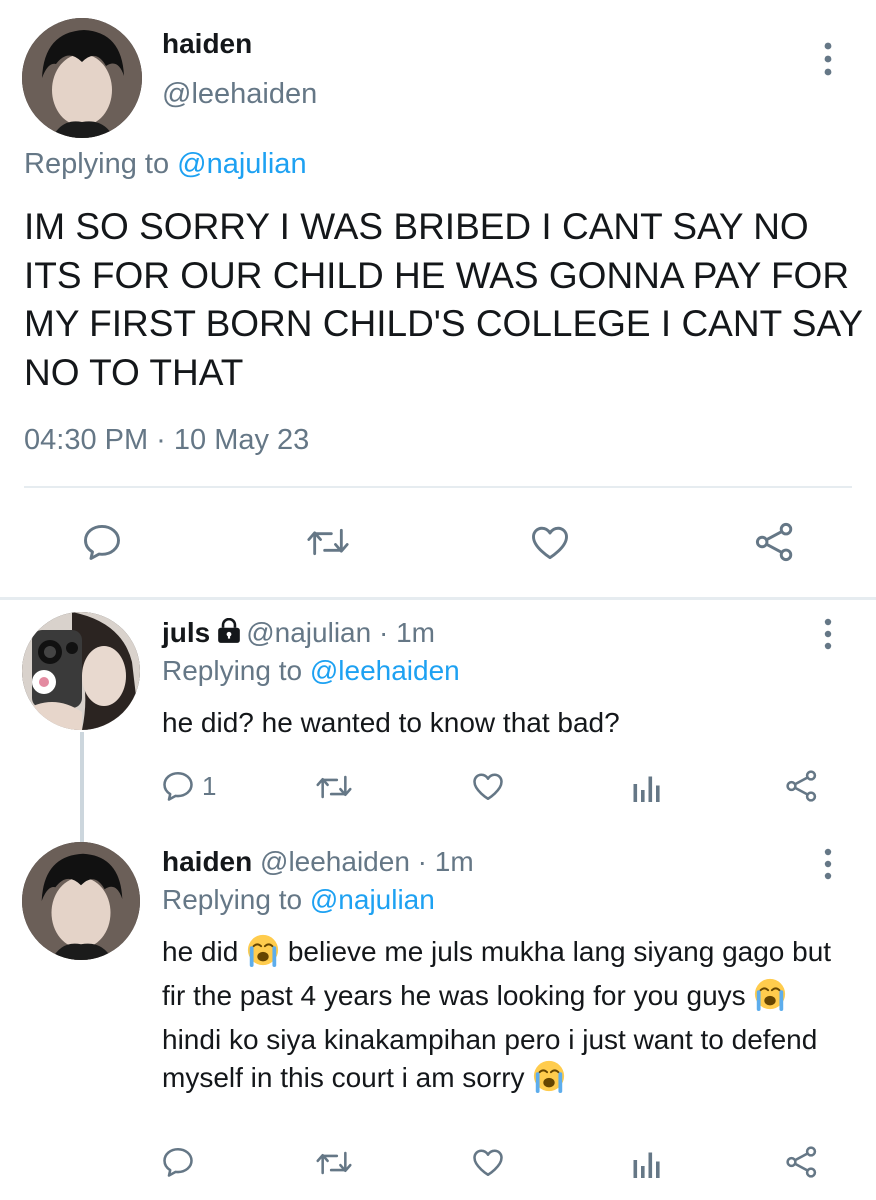 This screenshot has width=876, height=1200. Describe the element at coordinates (229, 634) in the screenshot. I see `lock-icon` at that location.